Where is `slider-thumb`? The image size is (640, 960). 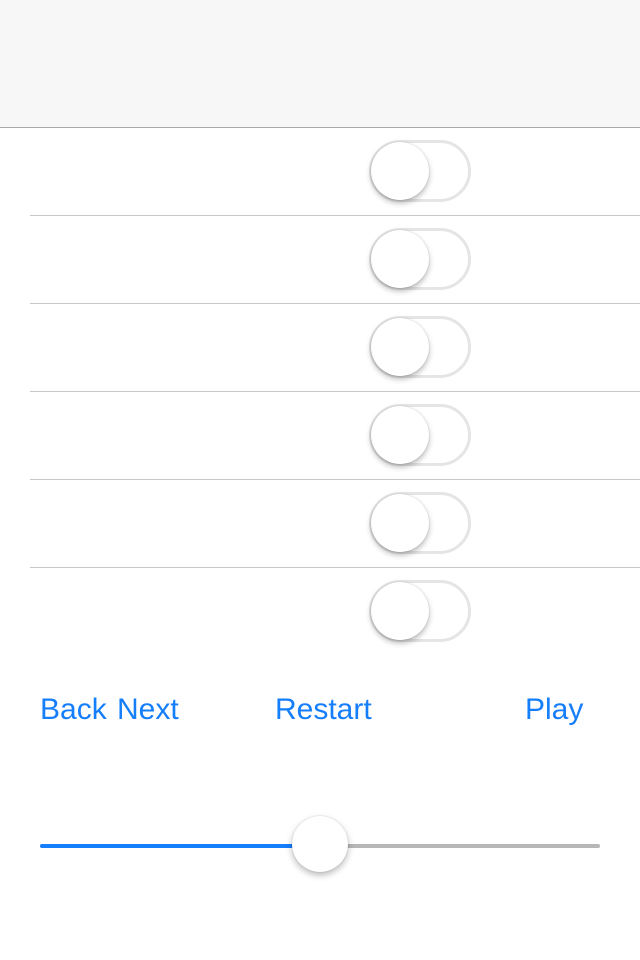
slider-thumb is located at coordinates (320, 844).